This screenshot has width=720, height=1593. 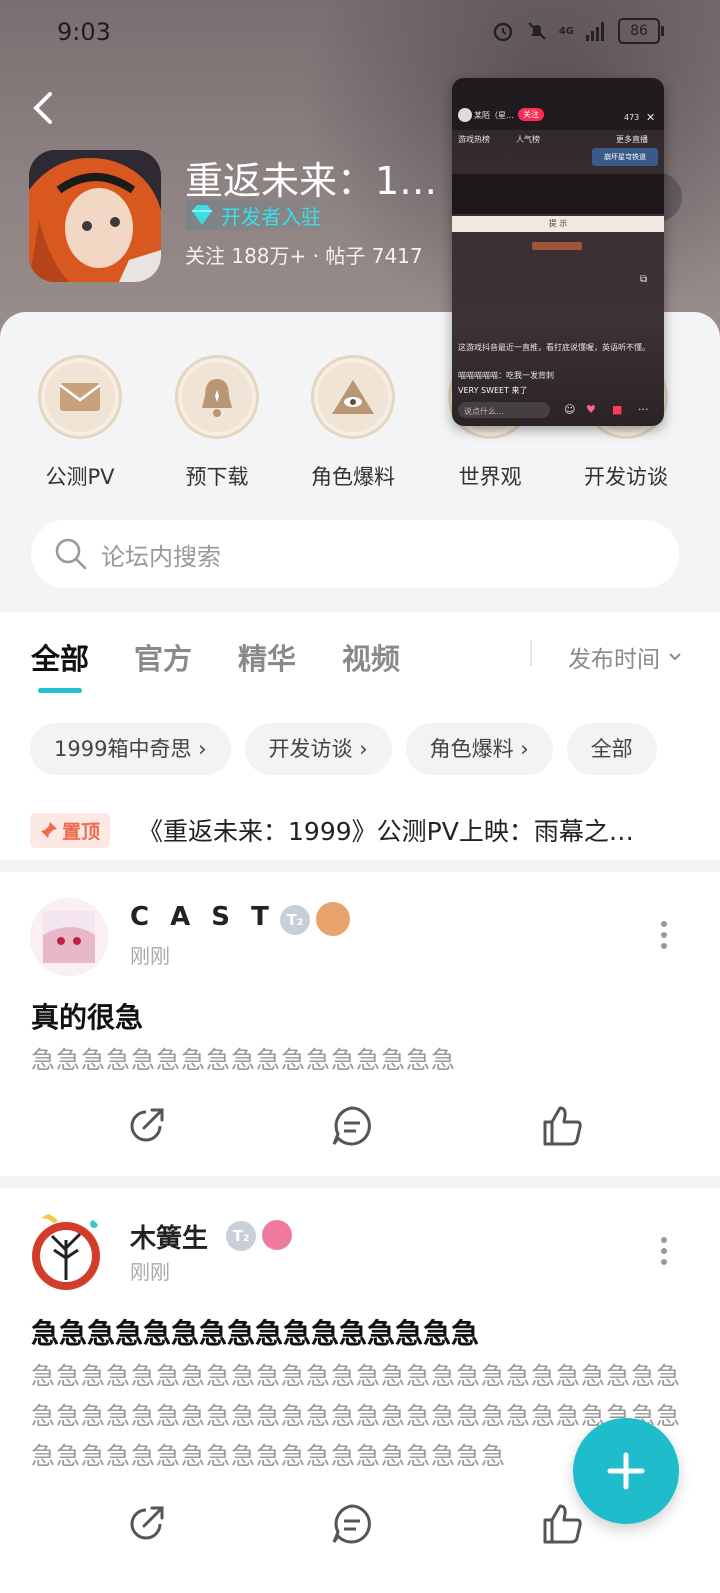 I want to click on game-icon, so click(x=95, y=216).